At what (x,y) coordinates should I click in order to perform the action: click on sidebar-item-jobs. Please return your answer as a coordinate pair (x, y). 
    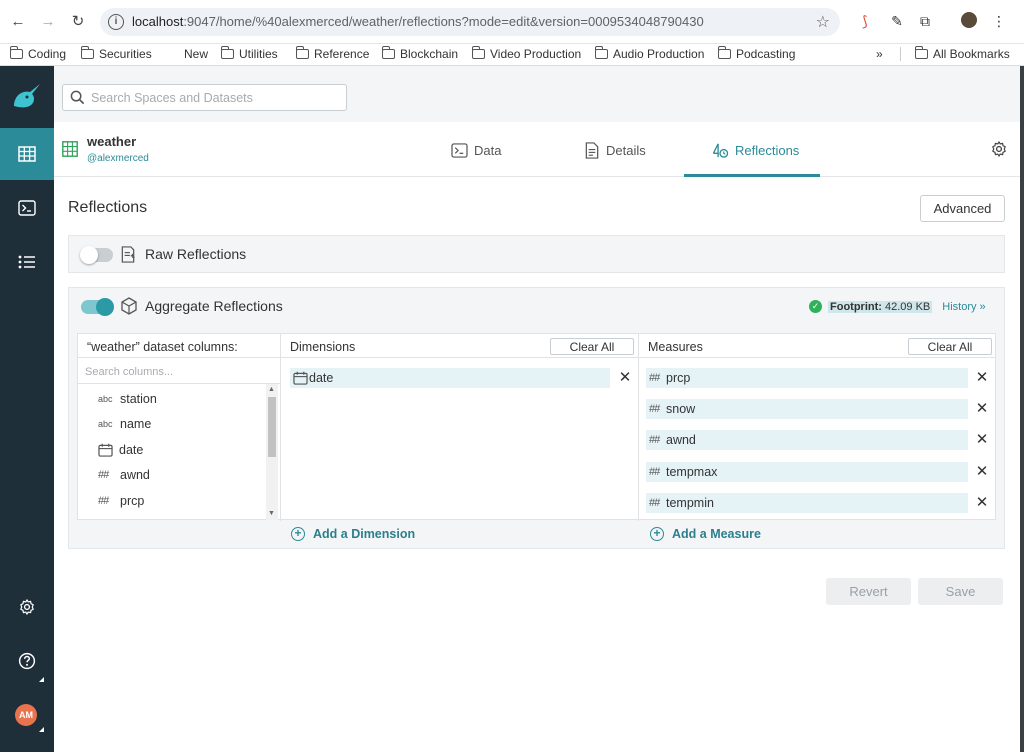
    Looking at the image, I should click on (27, 262).